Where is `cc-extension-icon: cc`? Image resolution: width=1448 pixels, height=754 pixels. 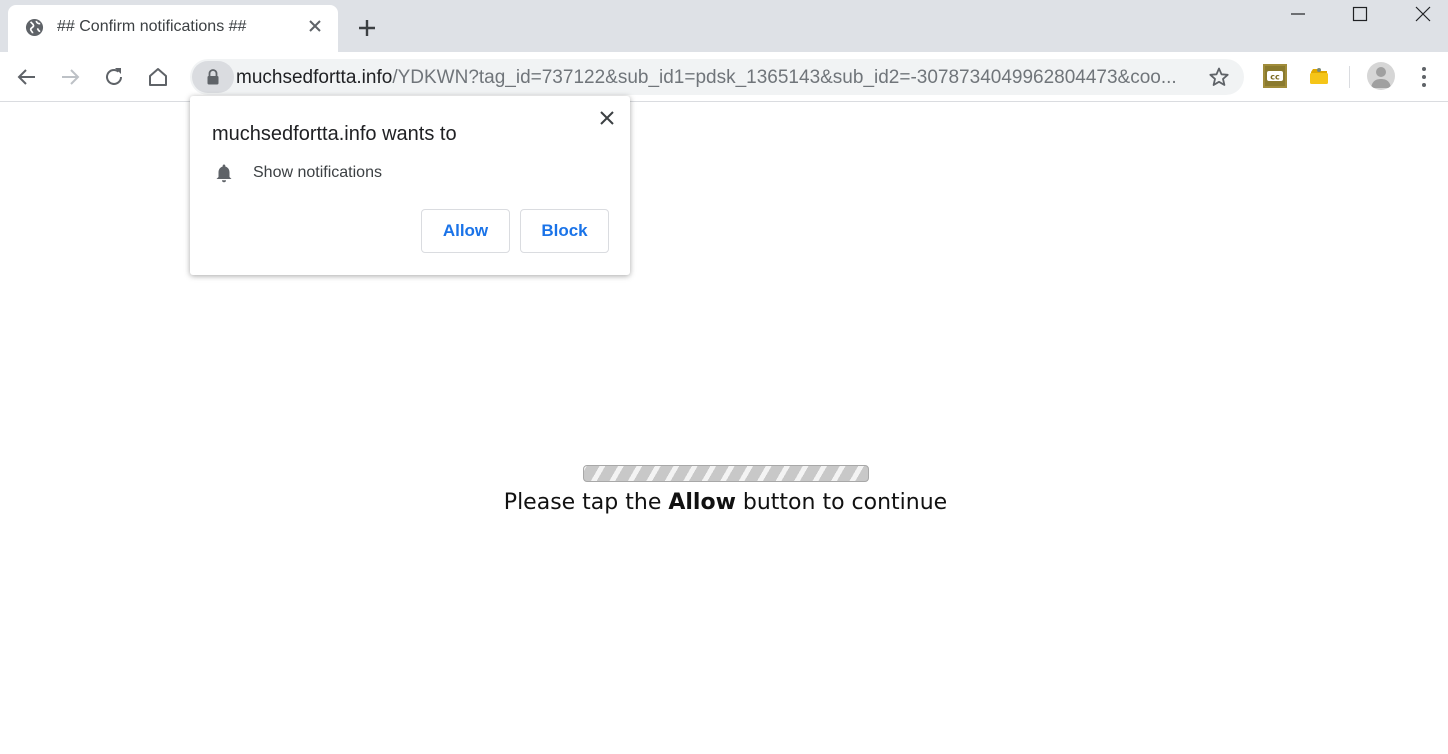 cc-extension-icon: cc is located at coordinates (1275, 76).